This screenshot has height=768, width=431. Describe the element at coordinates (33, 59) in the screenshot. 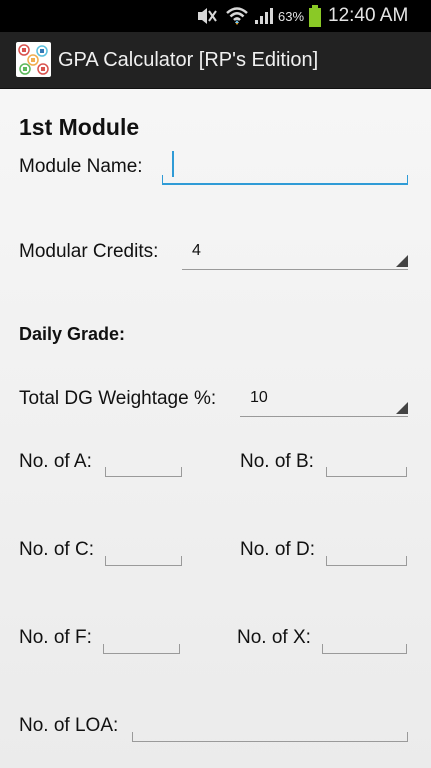

I see `app-logo-icon` at that location.